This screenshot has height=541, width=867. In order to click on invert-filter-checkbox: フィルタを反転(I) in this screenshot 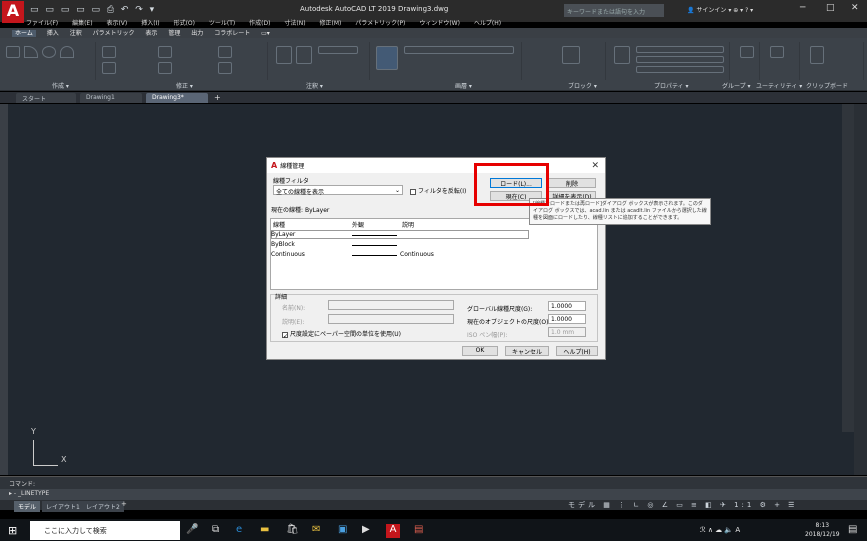, I will do `click(438, 190)`.